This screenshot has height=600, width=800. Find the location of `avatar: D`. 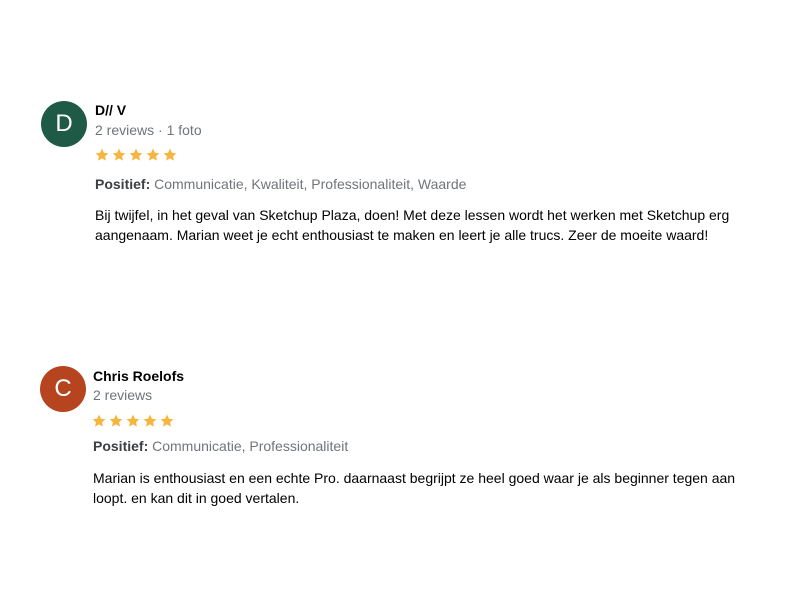

avatar: D is located at coordinates (64, 124).